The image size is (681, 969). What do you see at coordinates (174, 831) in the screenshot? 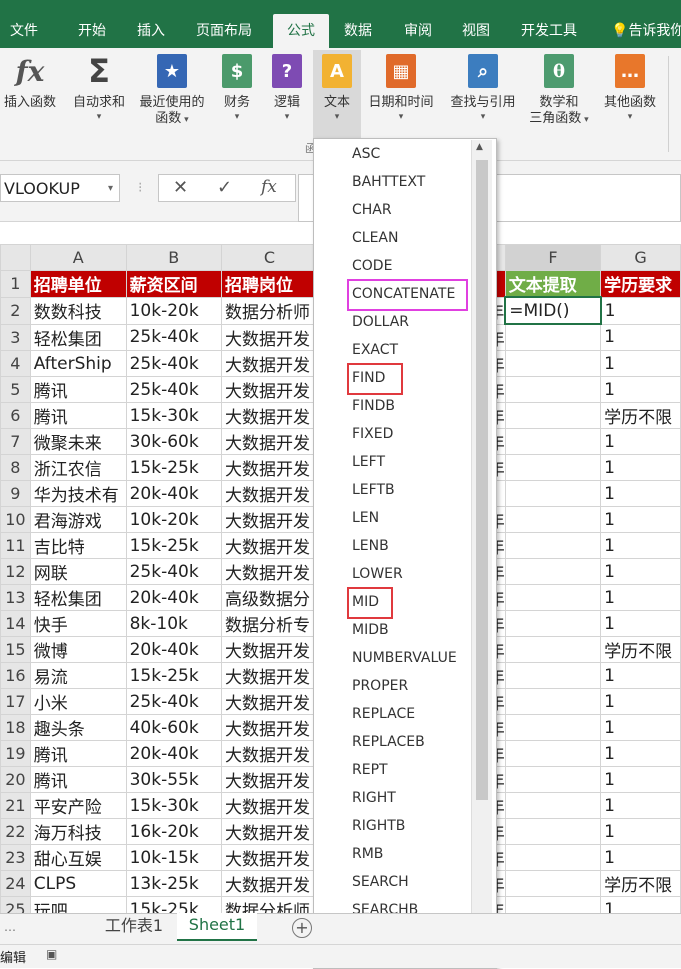
I see `cell-b: 16k-20k` at bounding box center [174, 831].